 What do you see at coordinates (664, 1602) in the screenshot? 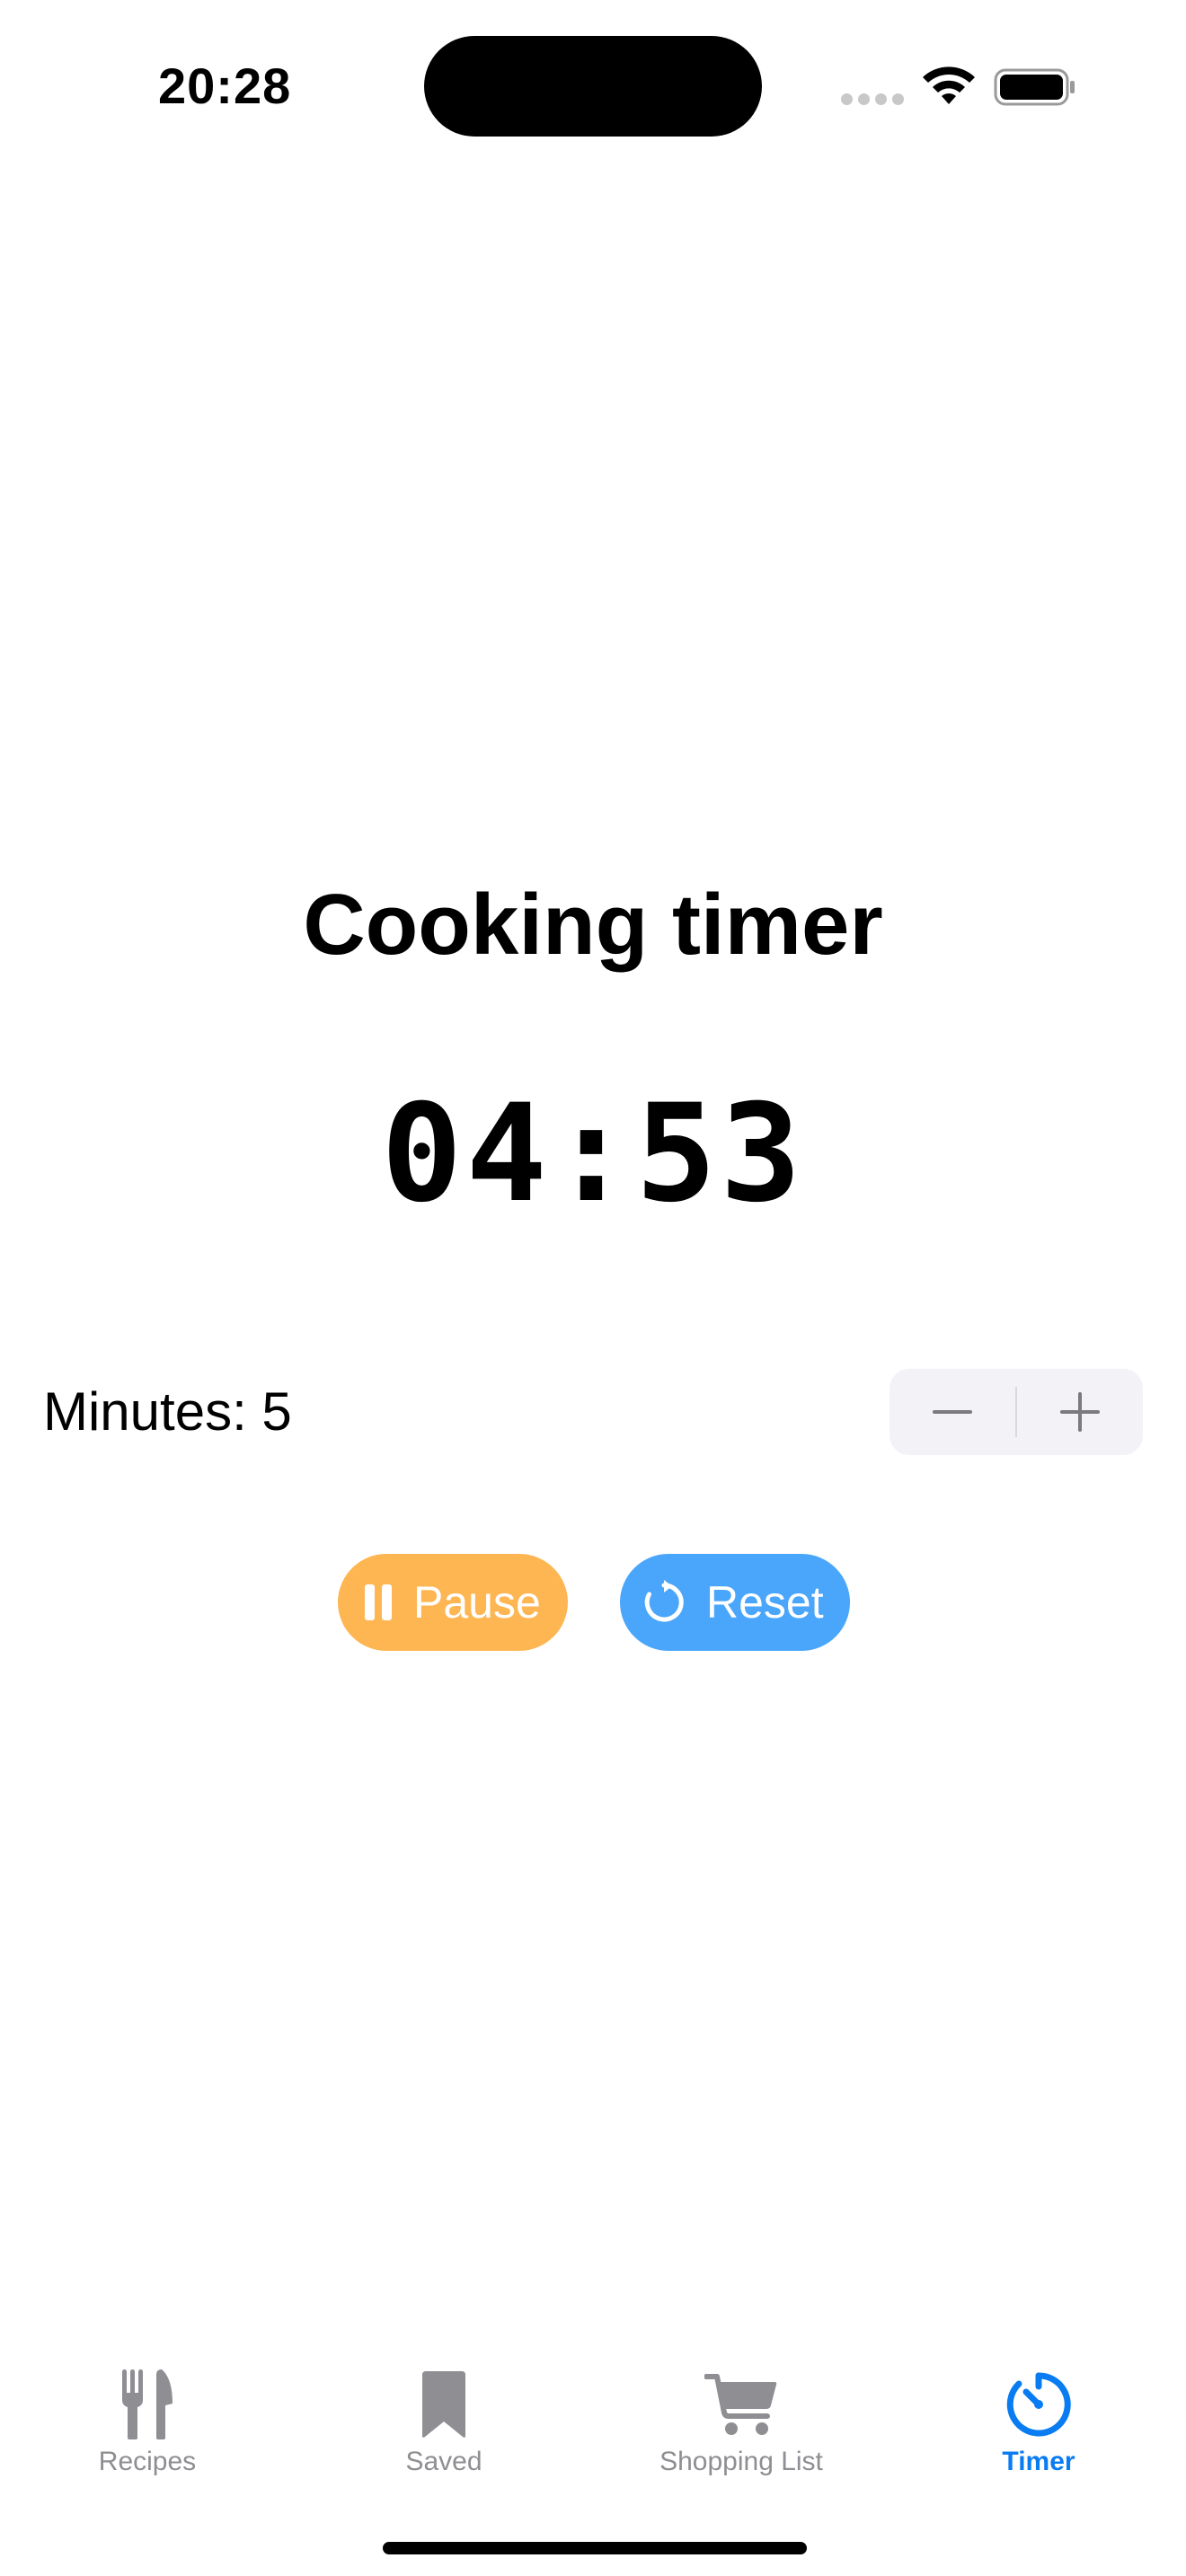
I see `reset-icon` at bounding box center [664, 1602].